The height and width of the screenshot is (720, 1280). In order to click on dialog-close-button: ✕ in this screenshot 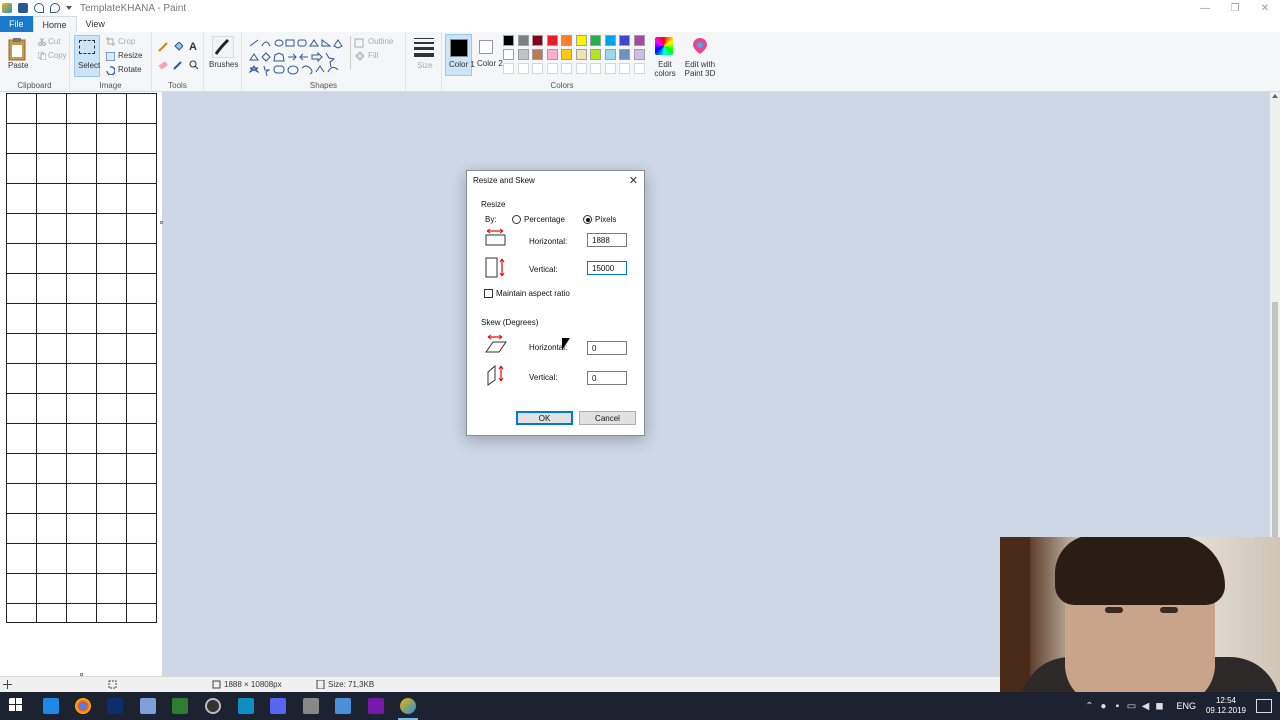, I will do `click(633, 180)`.